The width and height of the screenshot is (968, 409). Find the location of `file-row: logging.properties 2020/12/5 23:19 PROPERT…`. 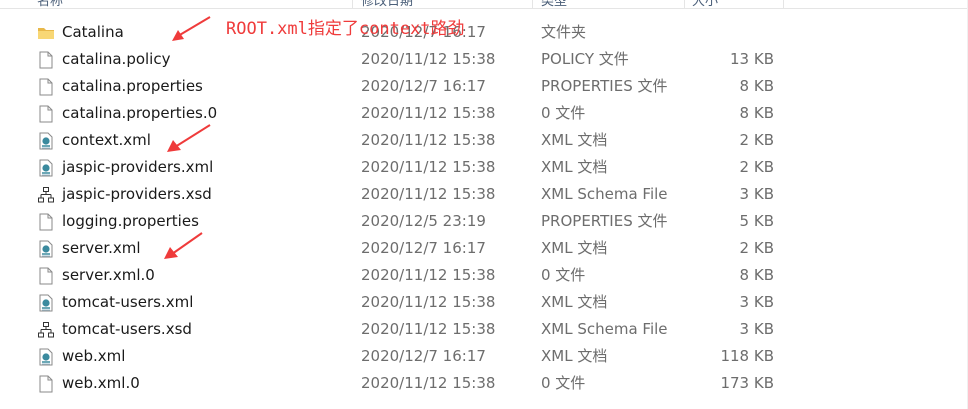

file-row: logging.properties 2020/12/5 23:19 PROPERT… is located at coordinates (484, 221).